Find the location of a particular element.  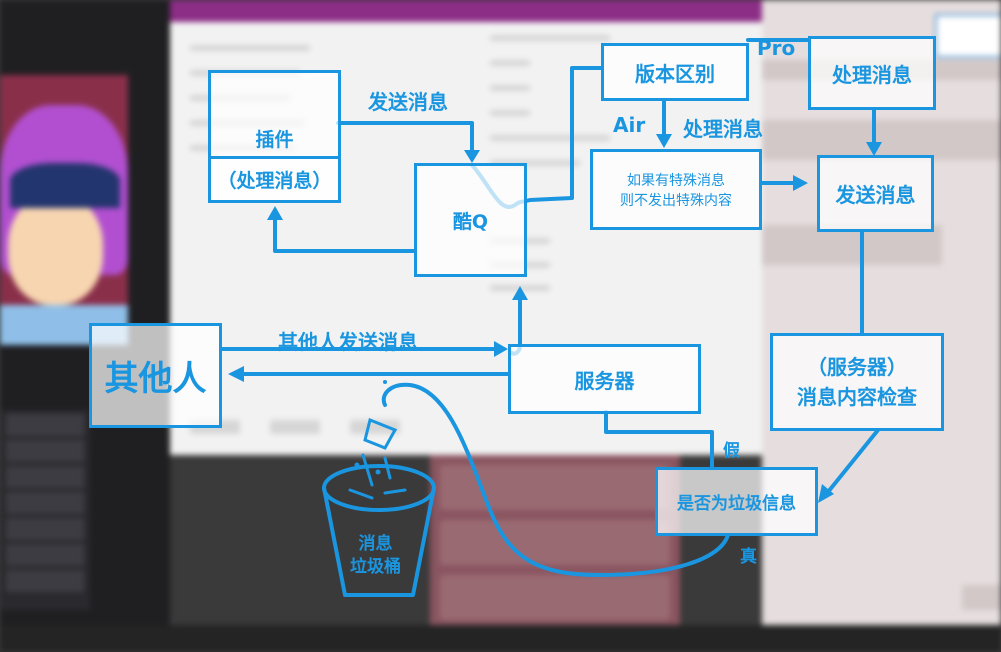

kuq-node: 酷Q is located at coordinates (470, 220).